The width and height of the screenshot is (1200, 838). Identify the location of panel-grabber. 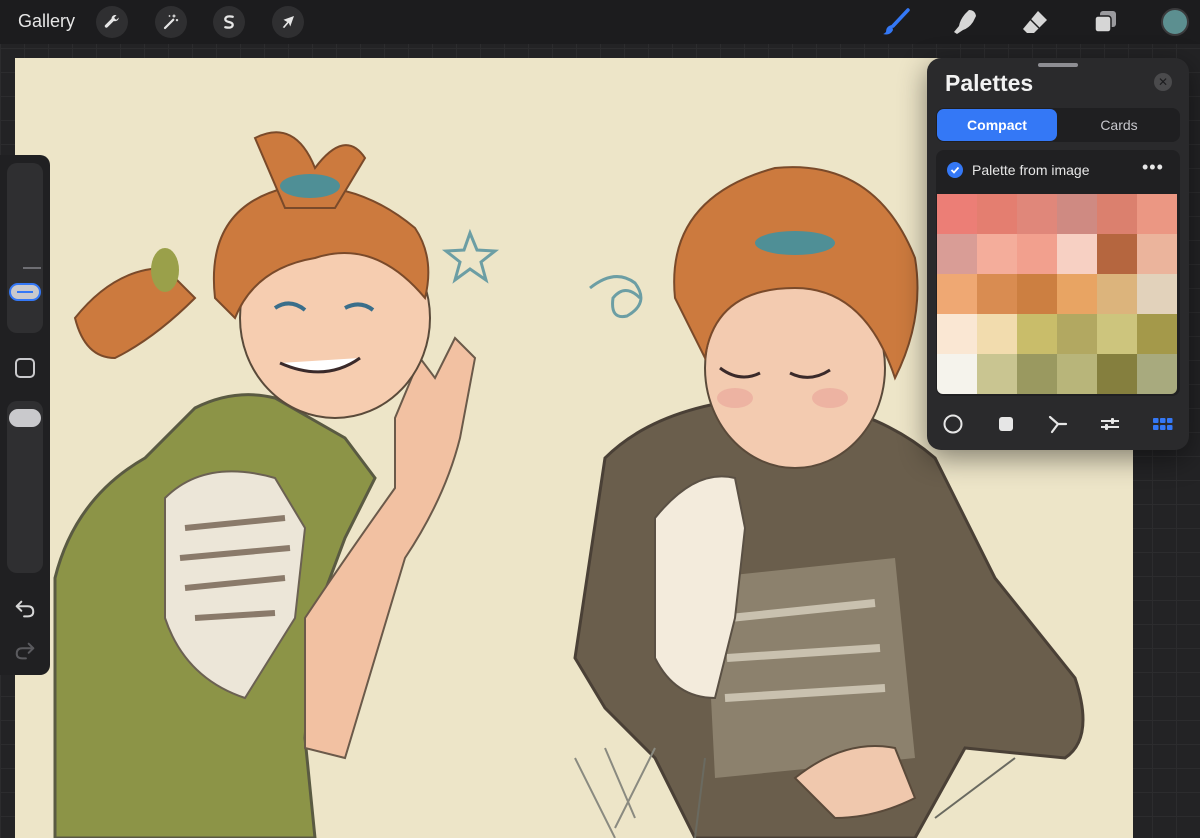
(1058, 65).